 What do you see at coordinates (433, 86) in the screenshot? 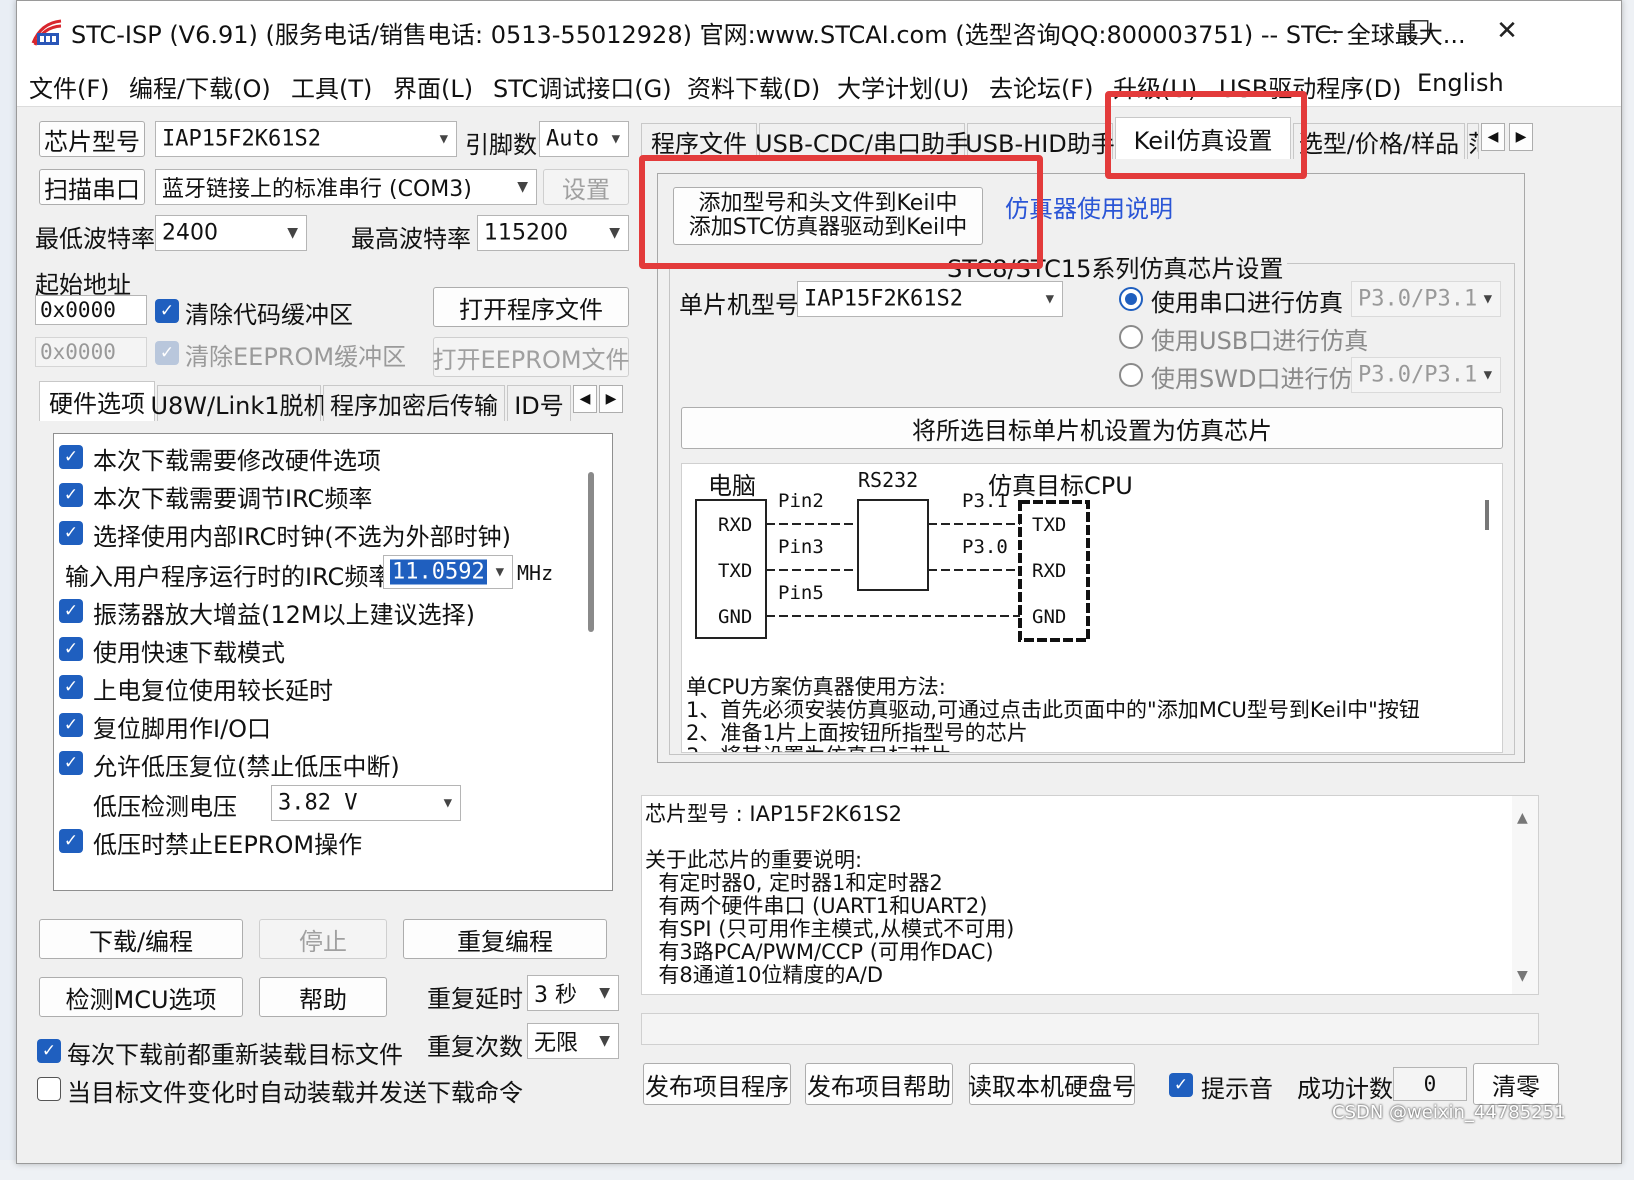
I see `menu-interface: 界面(L)` at bounding box center [433, 86].